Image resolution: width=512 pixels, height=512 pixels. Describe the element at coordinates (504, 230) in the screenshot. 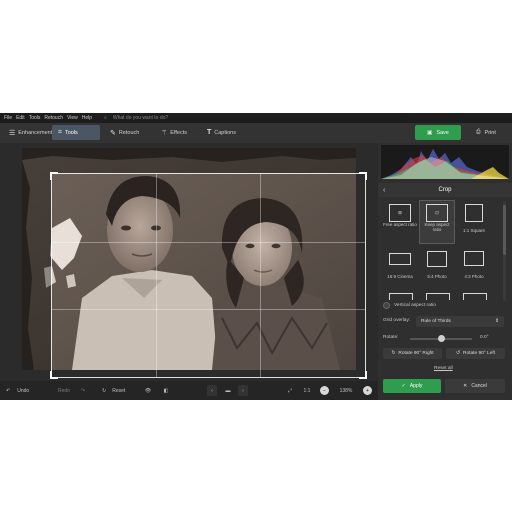

I see `scroll-thumb` at that location.